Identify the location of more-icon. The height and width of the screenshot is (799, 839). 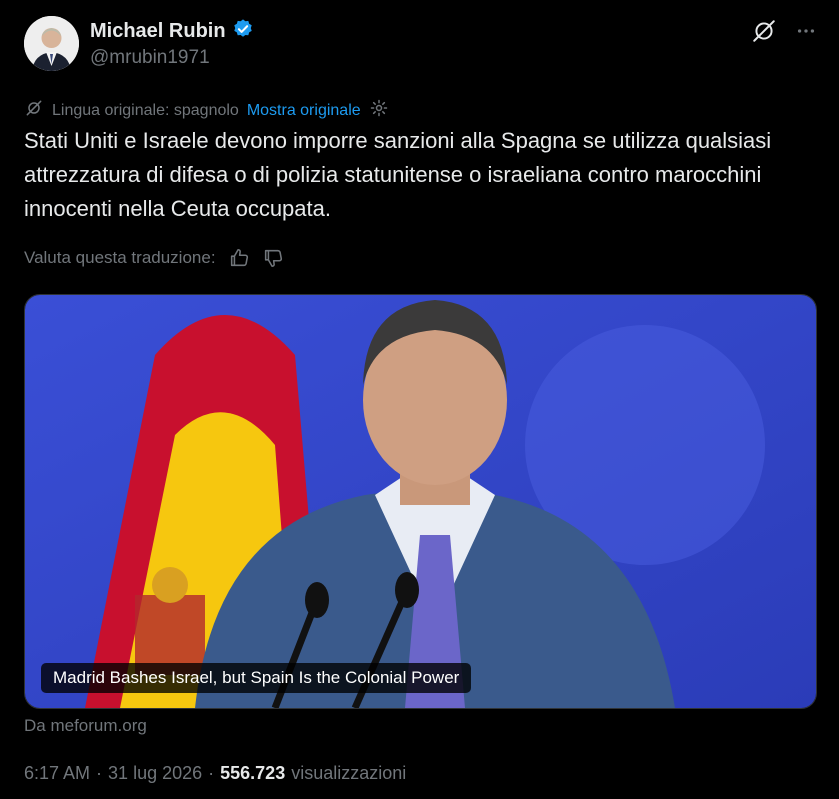
(806, 31).